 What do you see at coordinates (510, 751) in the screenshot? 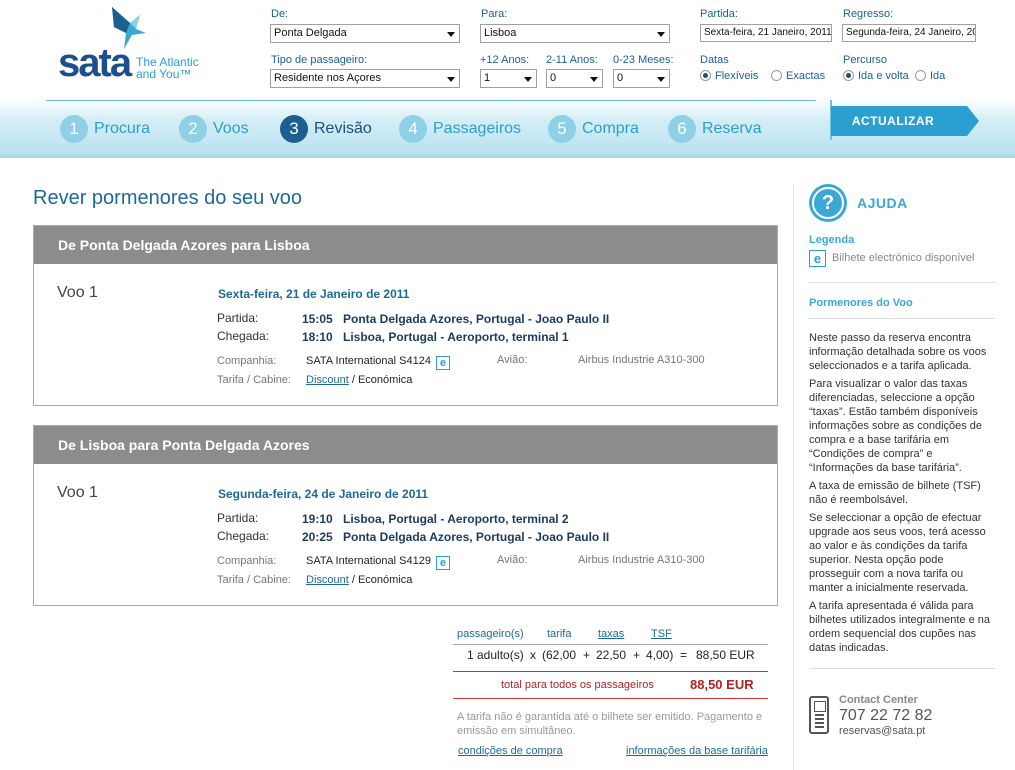
I see `purchase-conditions-link: condições de compra` at bounding box center [510, 751].